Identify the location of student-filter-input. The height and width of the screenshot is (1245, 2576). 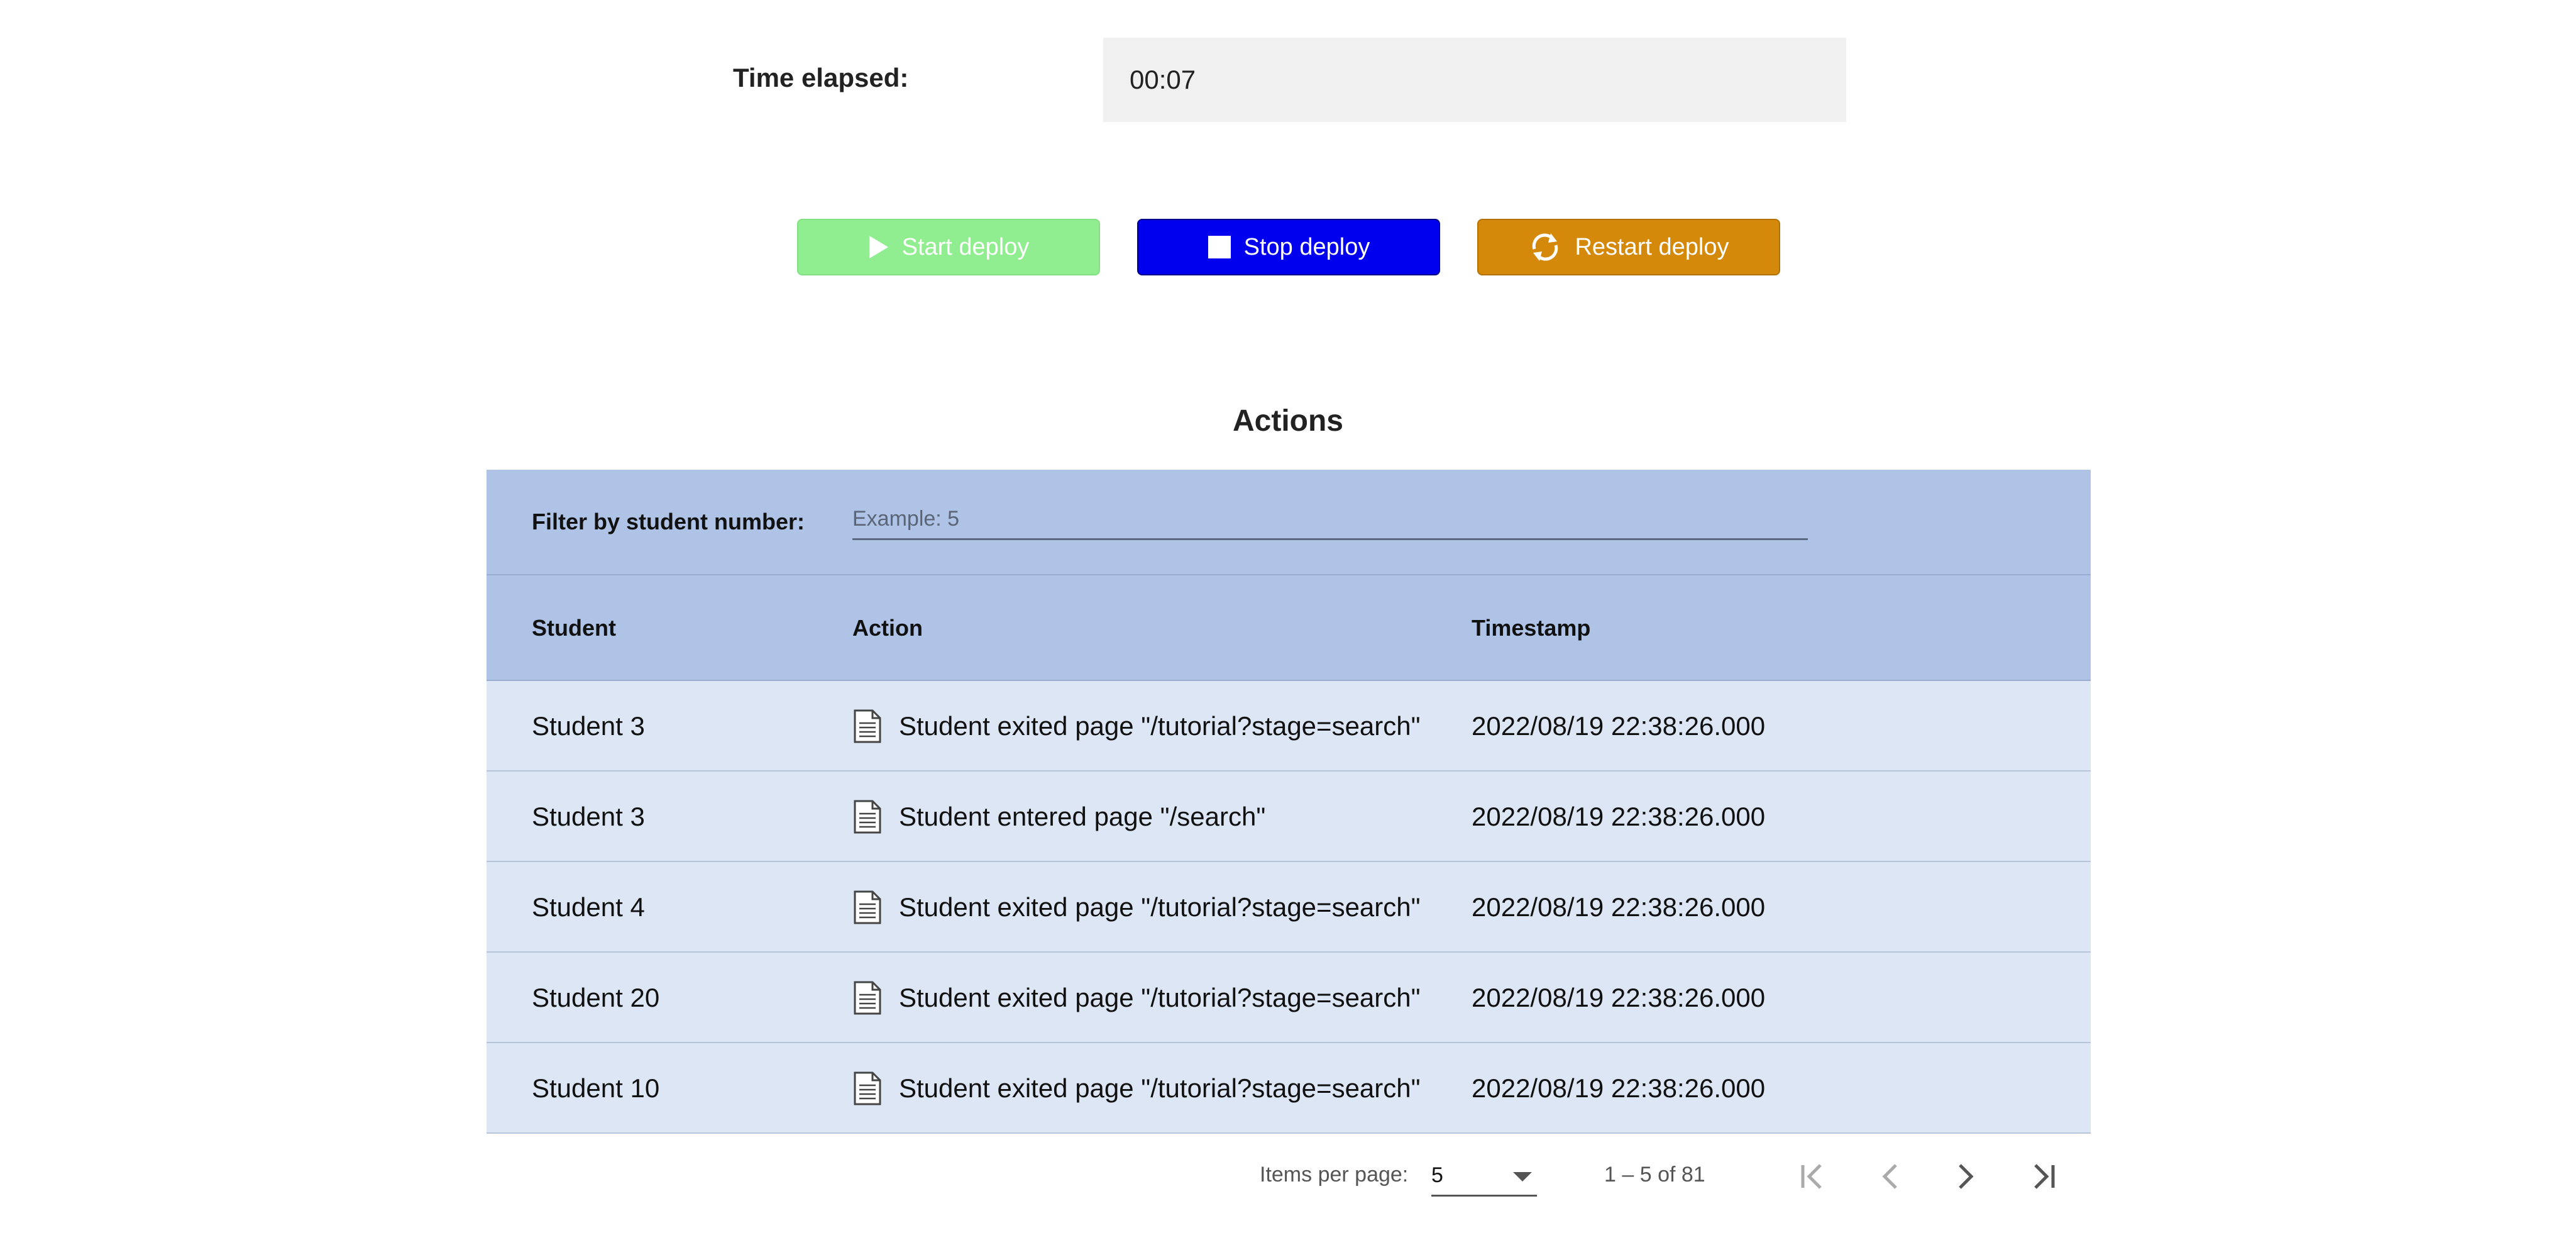
(1330, 520).